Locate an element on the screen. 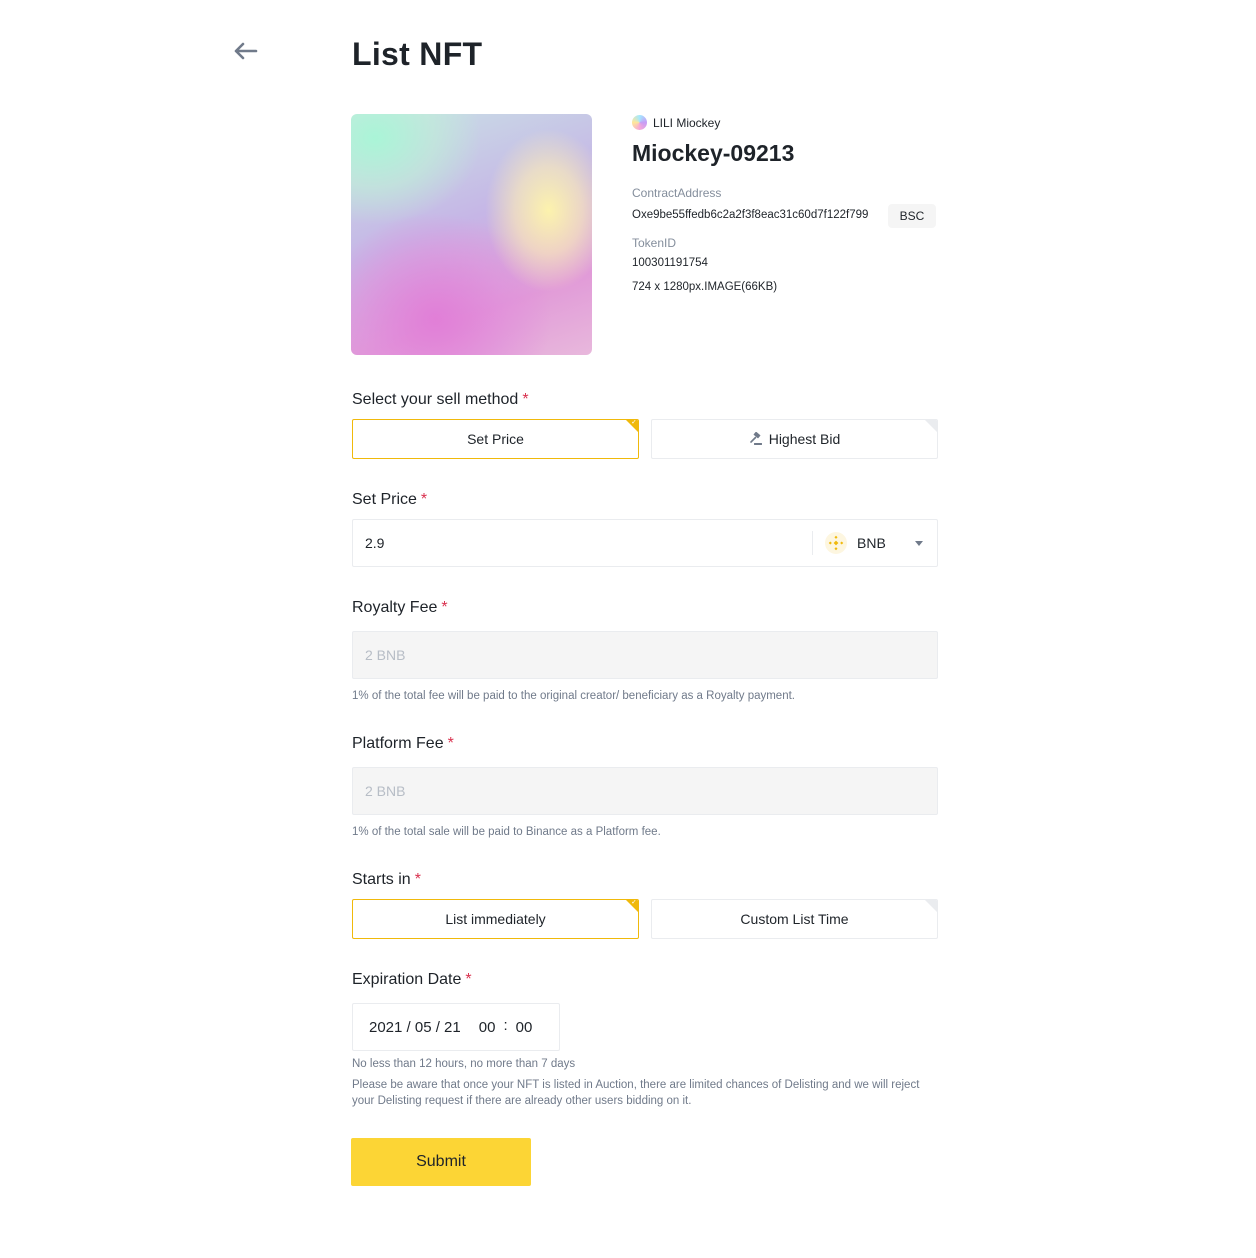 The image size is (1256, 1258). collection-name: LILI Miockey is located at coordinates (687, 122).